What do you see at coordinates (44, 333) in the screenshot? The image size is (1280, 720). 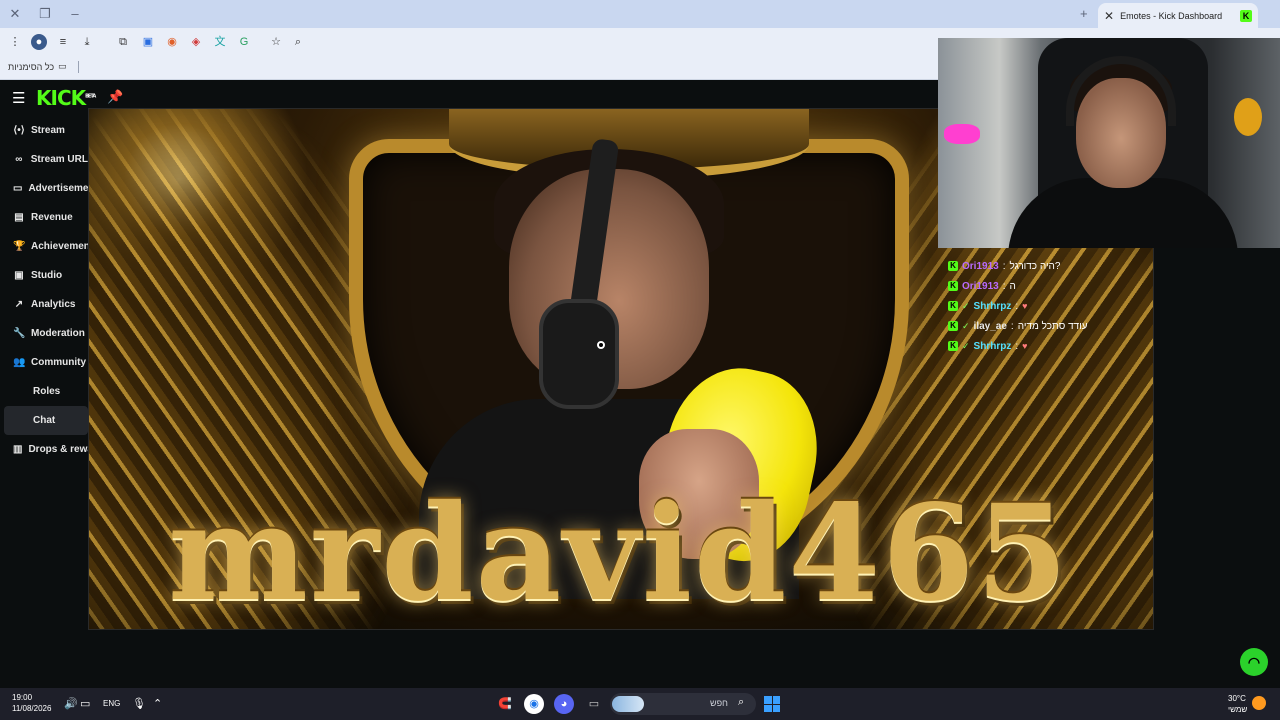 I see `sidebar-item-moderation: 🔧 Moderation` at bounding box center [44, 333].